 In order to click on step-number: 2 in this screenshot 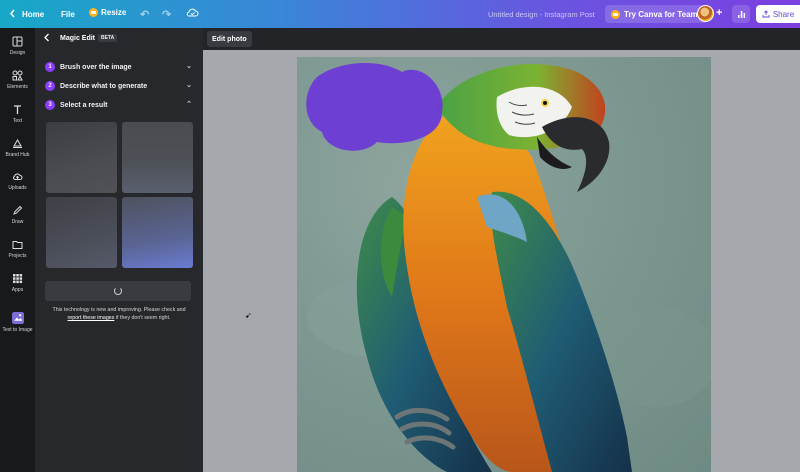, I will do `click(50, 86)`.